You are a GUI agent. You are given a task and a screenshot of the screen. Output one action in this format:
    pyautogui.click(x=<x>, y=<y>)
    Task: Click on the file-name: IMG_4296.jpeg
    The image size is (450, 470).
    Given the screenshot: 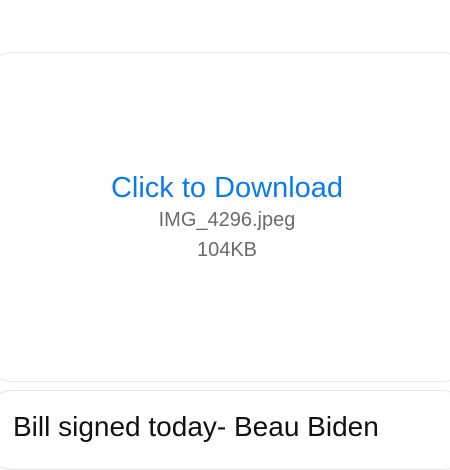 What is the action you would take?
    pyautogui.click(x=227, y=220)
    